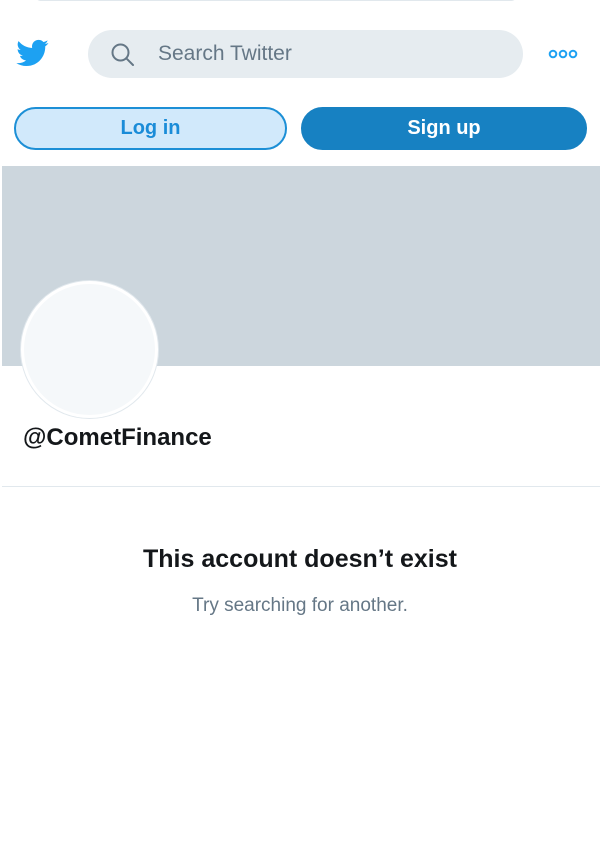 This screenshot has height=867, width=600. Describe the element at coordinates (32, 53) in the screenshot. I see `twitter-bird-icon` at that location.